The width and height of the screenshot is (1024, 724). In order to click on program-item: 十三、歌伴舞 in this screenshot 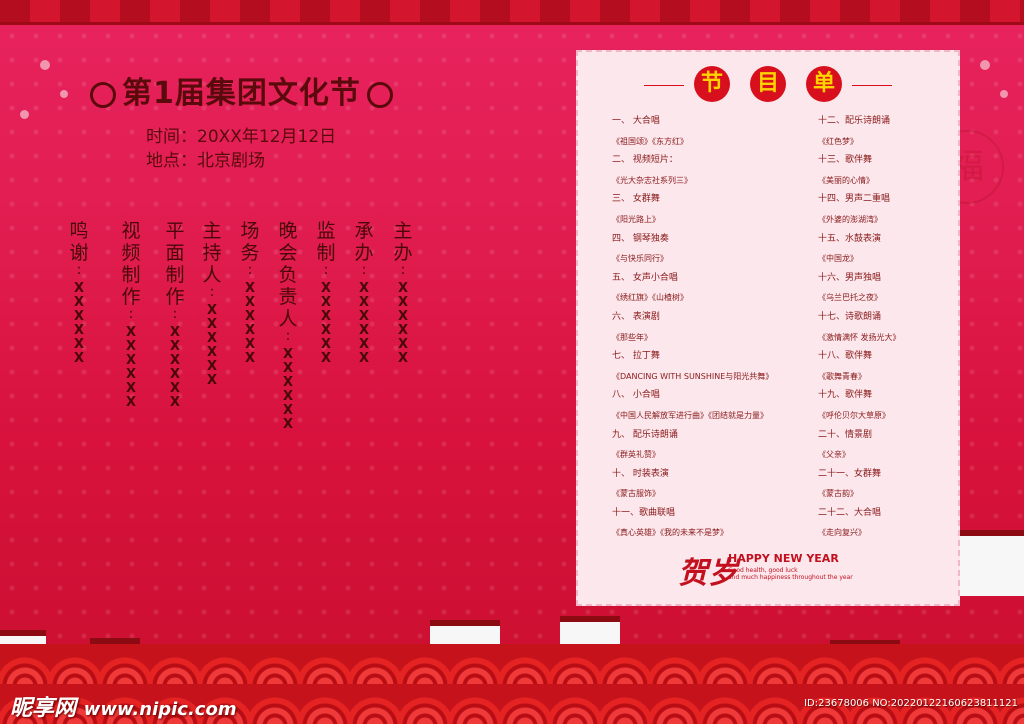, I will do `click(845, 160)`.